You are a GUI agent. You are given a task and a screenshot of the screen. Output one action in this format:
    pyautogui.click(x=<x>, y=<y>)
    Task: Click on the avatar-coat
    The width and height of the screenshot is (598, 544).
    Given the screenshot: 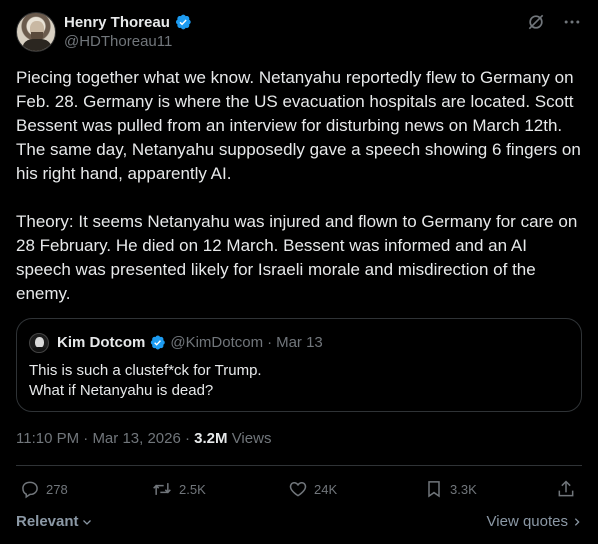 What is the action you would take?
    pyautogui.click(x=37, y=45)
    